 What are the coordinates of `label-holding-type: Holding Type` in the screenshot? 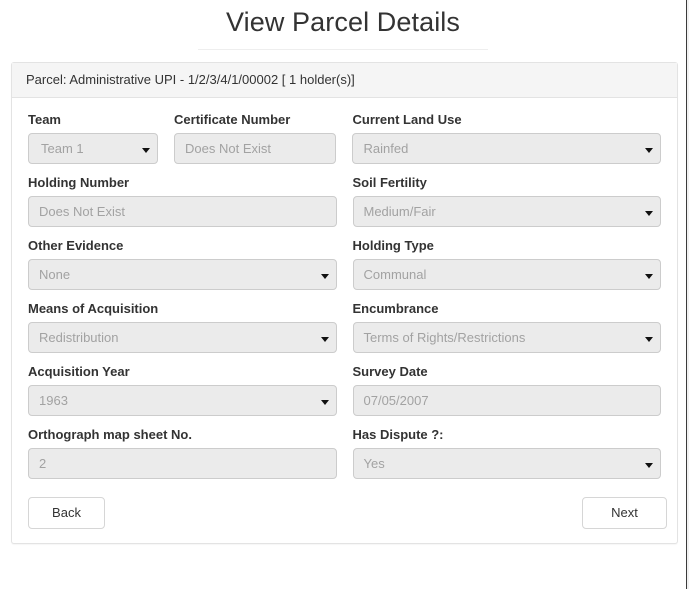 It's located at (393, 245).